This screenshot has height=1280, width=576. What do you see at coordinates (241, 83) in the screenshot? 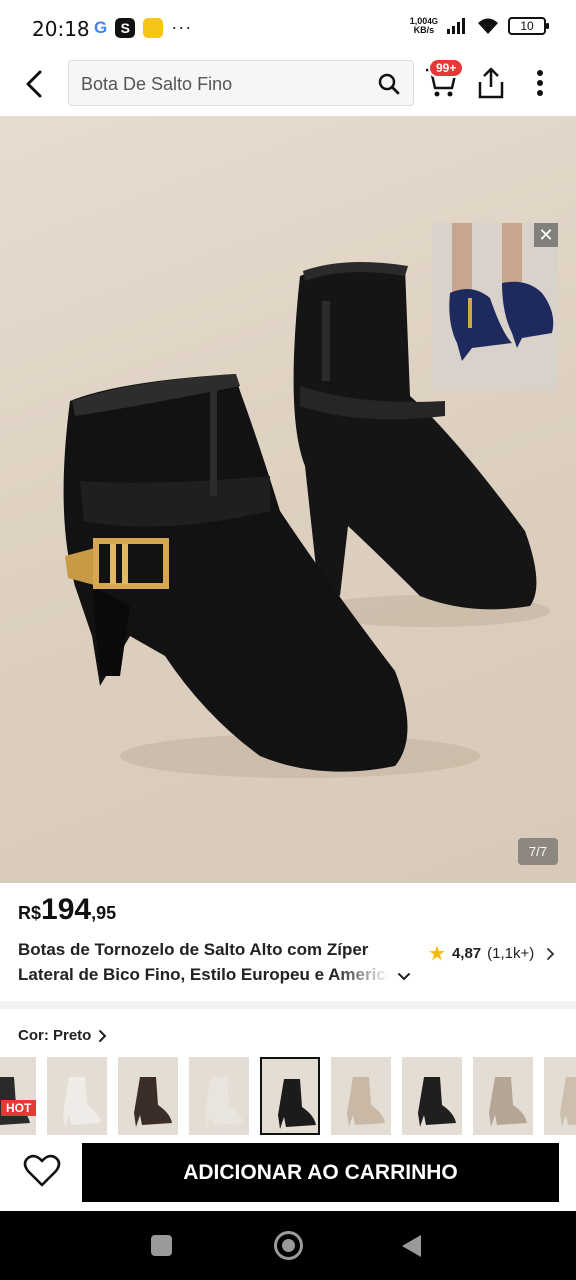
I see `search-input: Bota De Salto Fino` at bounding box center [241, 83].